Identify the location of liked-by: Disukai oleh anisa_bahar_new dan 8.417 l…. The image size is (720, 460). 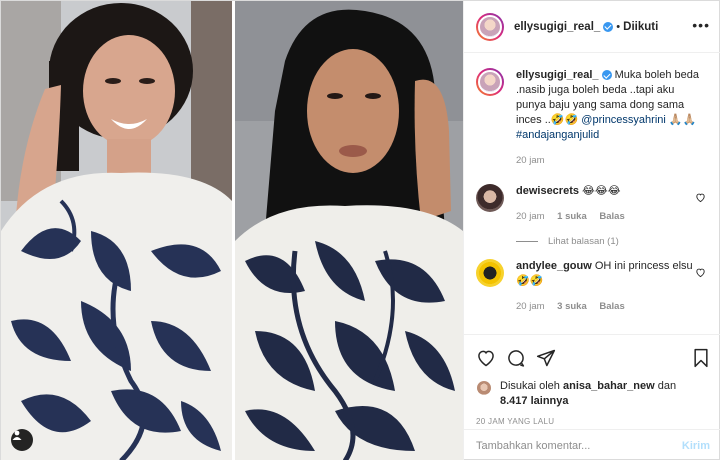
(593, 394).